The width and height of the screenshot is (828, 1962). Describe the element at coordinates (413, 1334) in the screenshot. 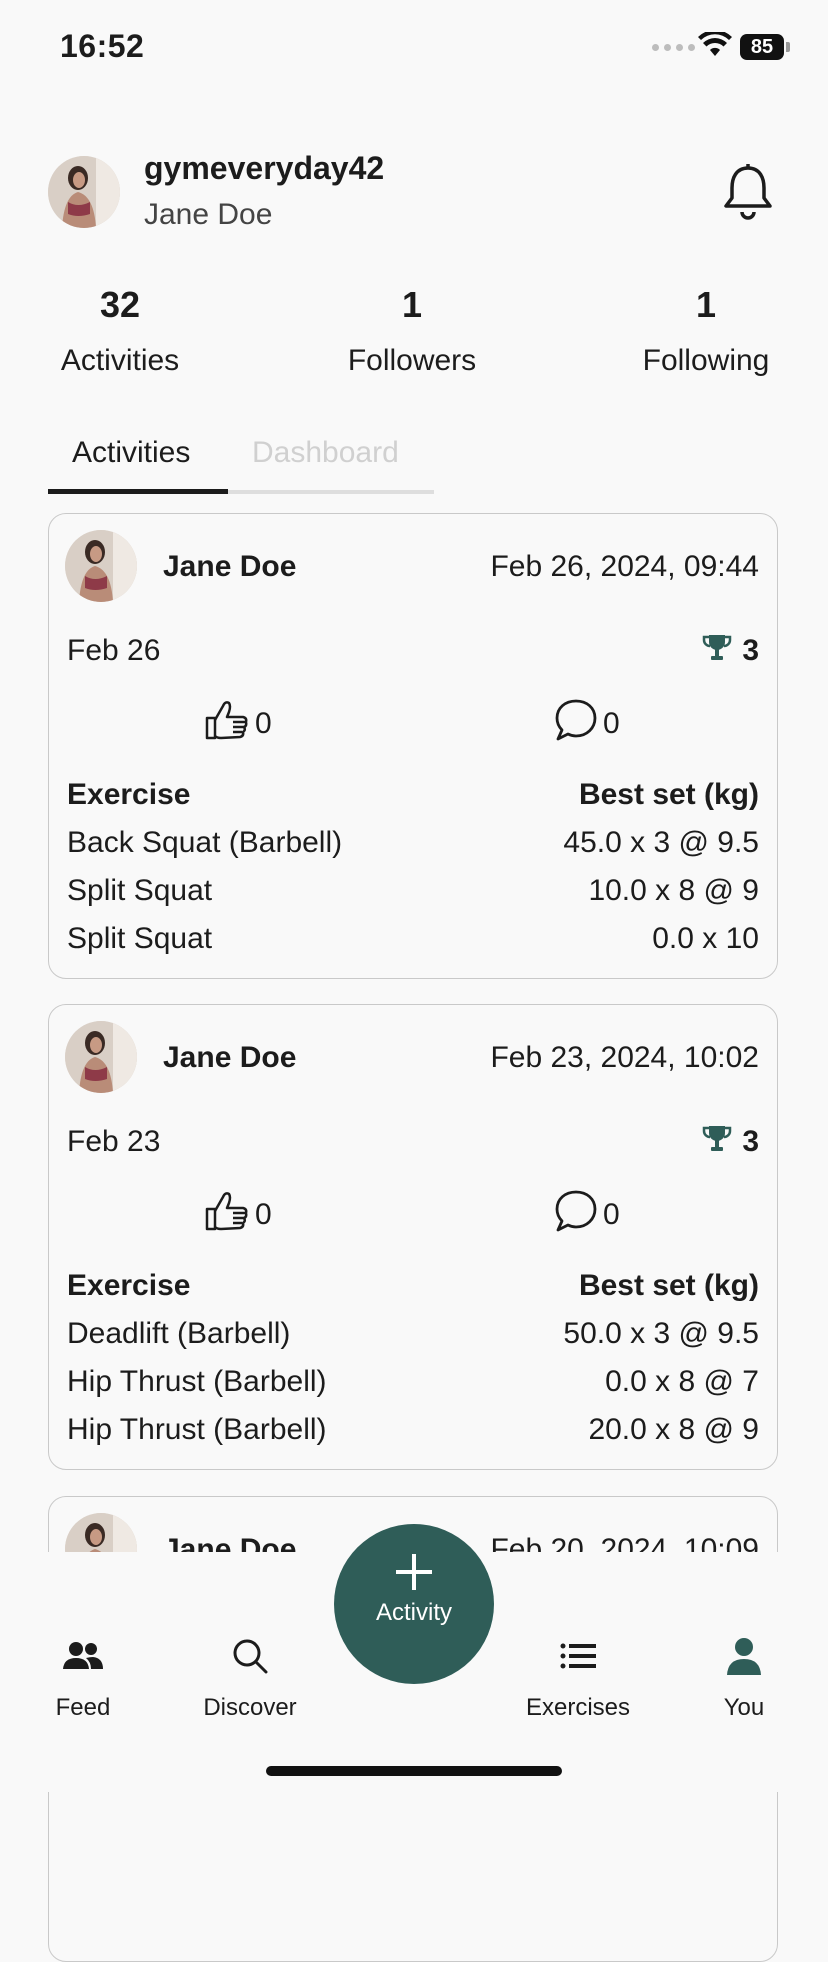

I see `exercise-row: Deadlift (Barbell) 50.0 x 3 @ 9.5` at that location.